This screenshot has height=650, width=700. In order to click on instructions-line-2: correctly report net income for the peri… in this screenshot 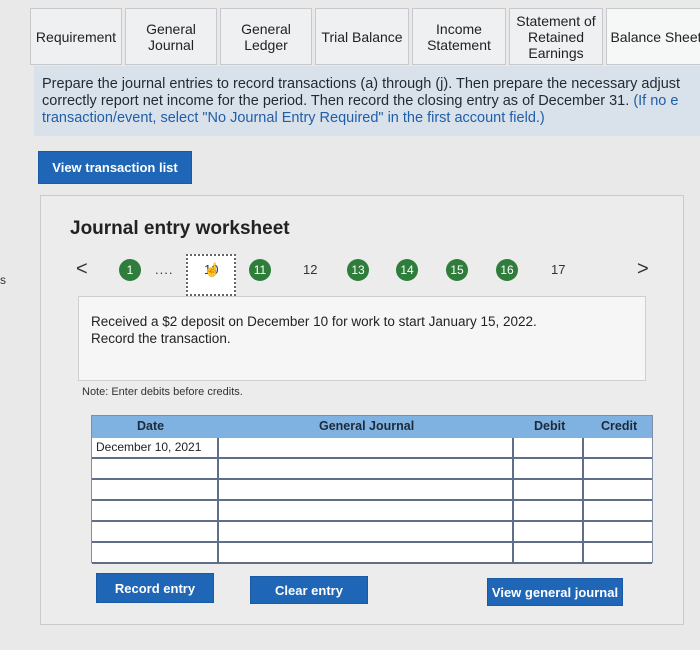, I will do `click(371, 101)`.